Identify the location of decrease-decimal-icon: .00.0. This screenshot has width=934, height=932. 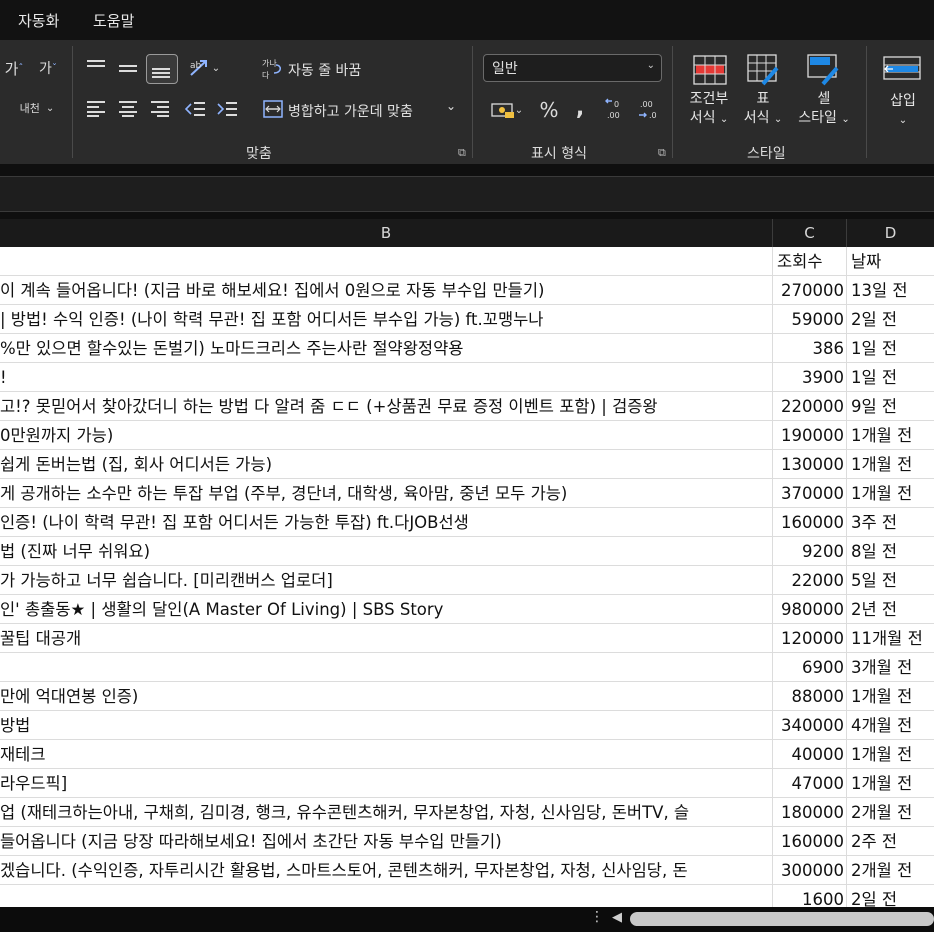
(649, 109).